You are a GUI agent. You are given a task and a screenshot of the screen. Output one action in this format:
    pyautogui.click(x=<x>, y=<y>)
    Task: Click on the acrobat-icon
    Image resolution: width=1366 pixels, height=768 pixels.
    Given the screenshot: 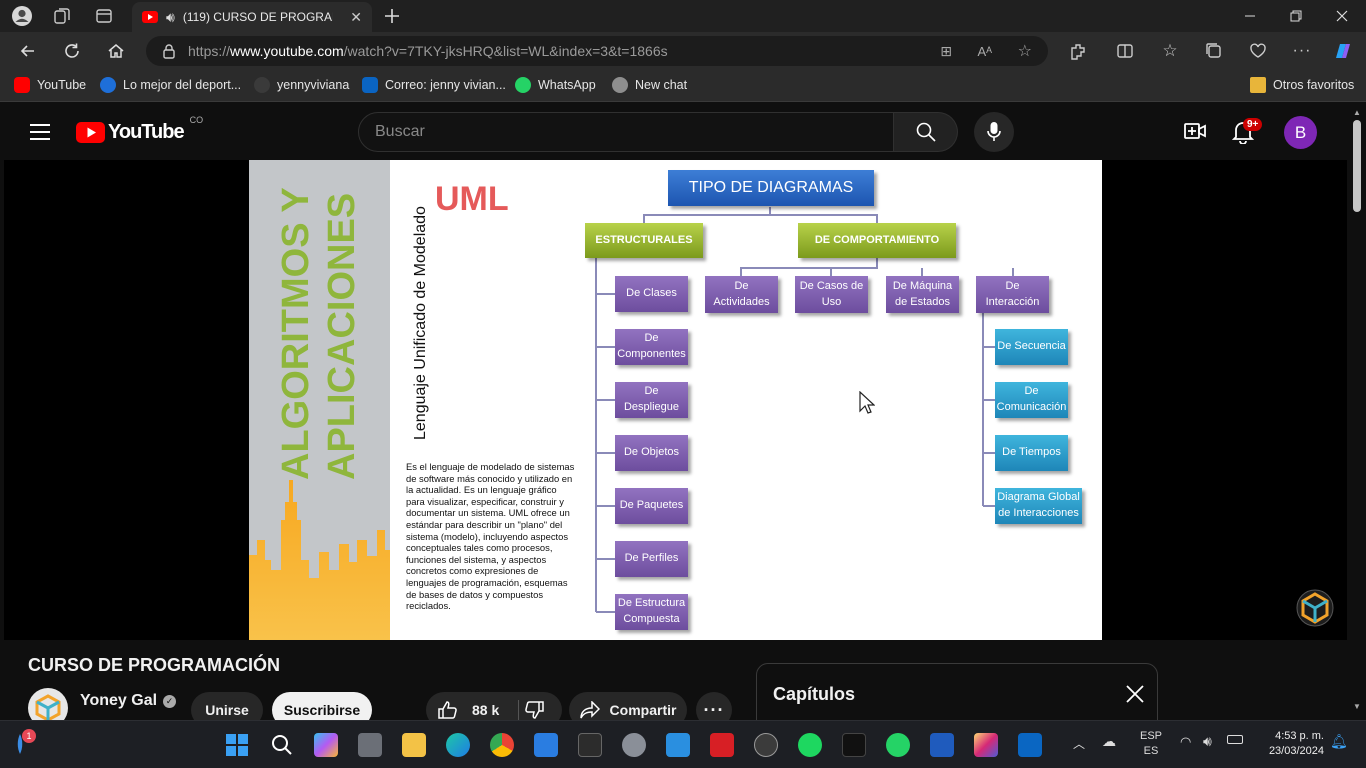 What is the action you would take?
    pyautogui.click(x=722, y=745)
    